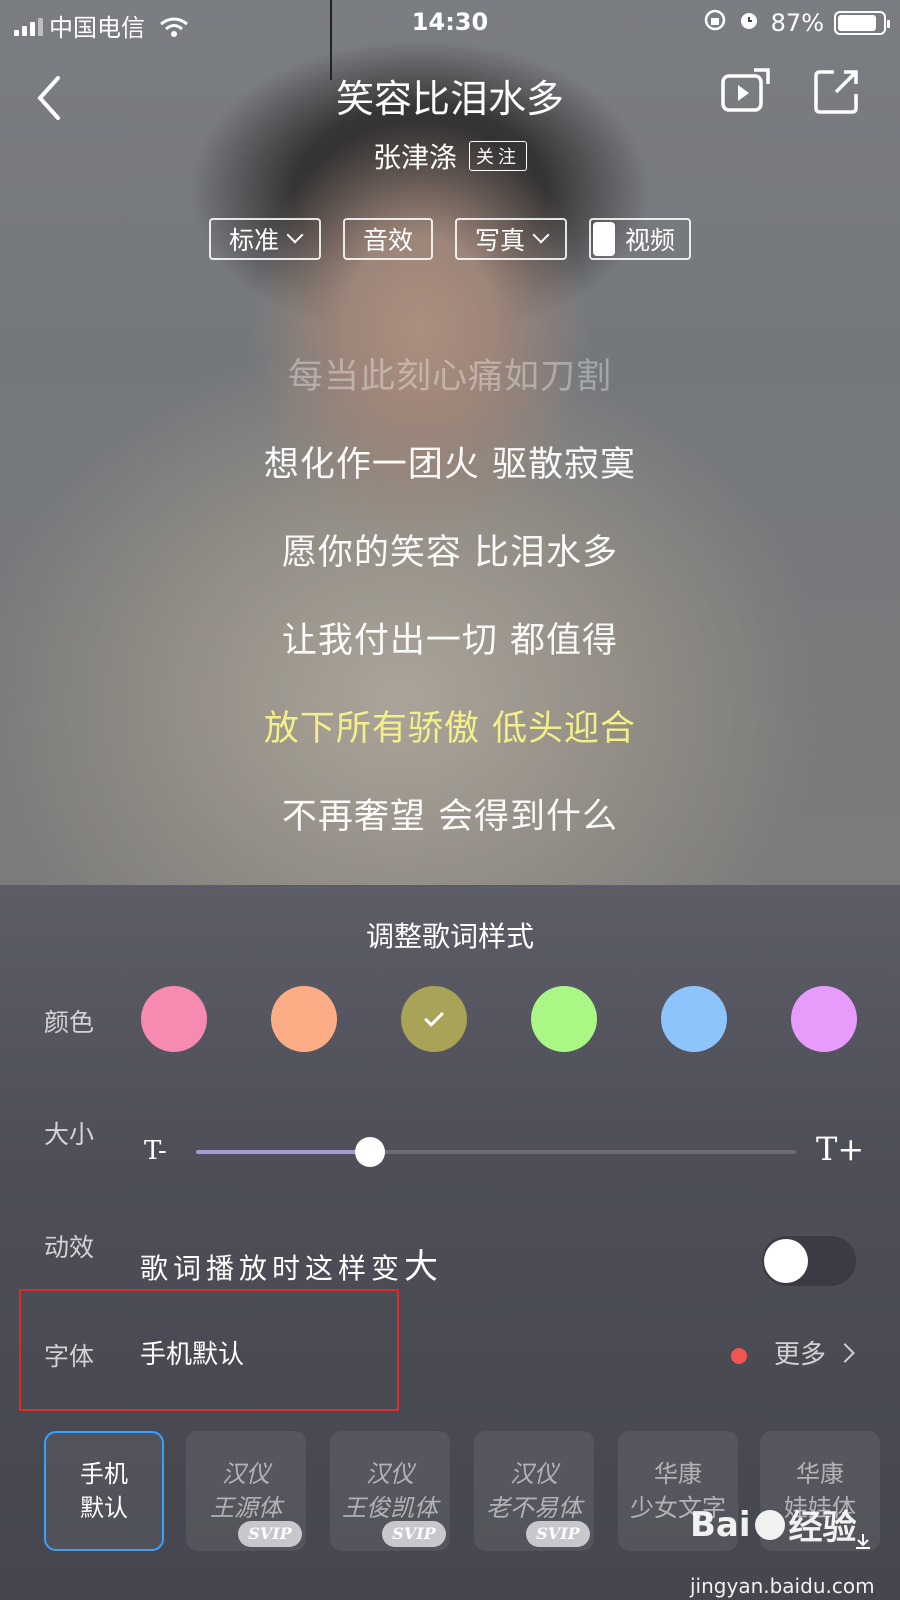 The height and width of the screenshot is (1600, 900). What do you see at coordinates (782, 1586) in the screenshot?
I see `watermark-url: jingyan.baidu.com` at bounding box center [782, 1586].